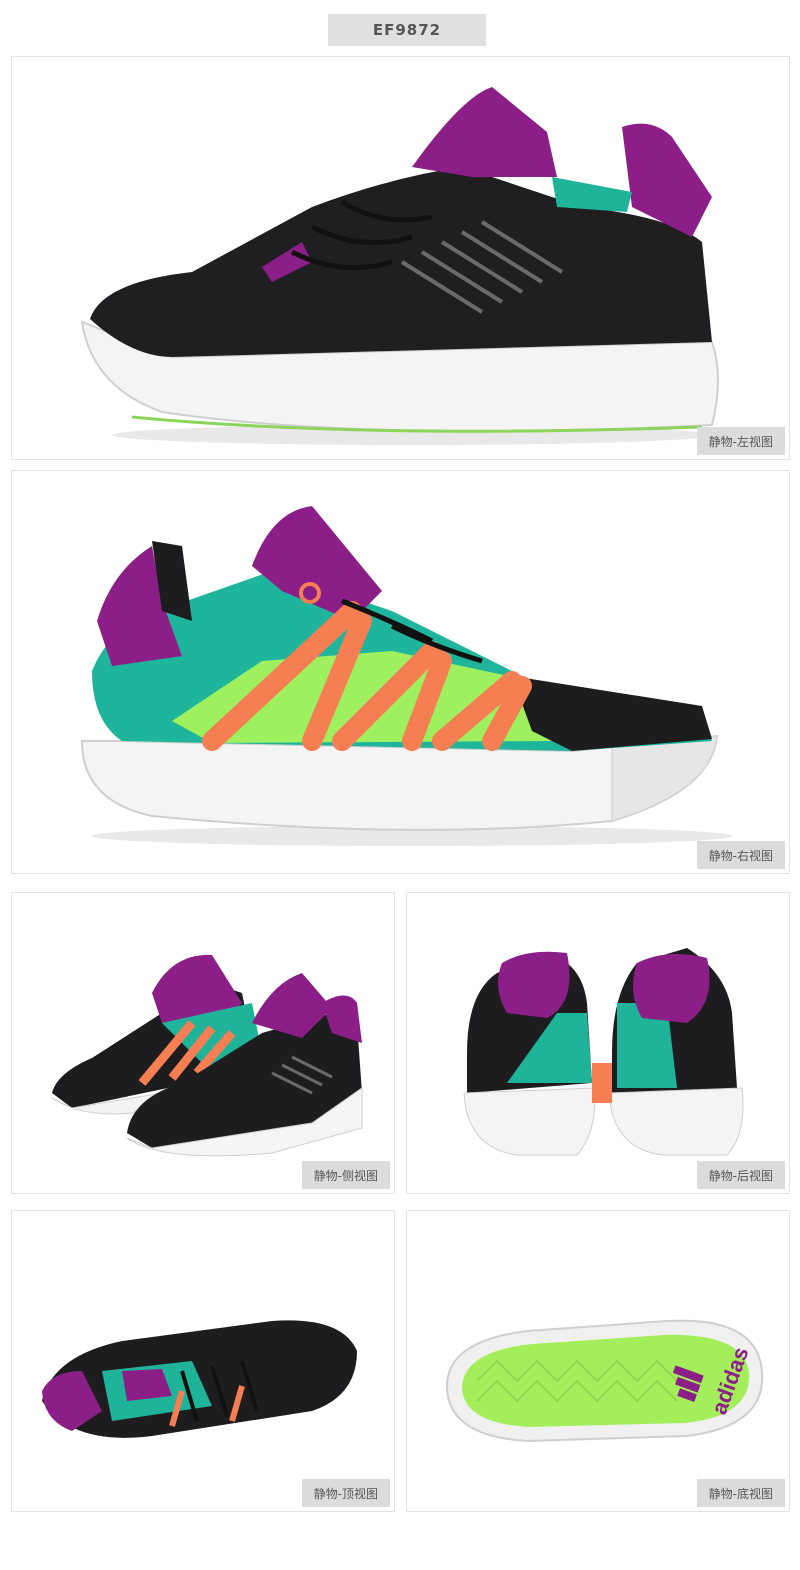 The height and width of the screenshot is (1570, 800). I want to click on shoe-pair-side-view-image, so click(207, 1055).